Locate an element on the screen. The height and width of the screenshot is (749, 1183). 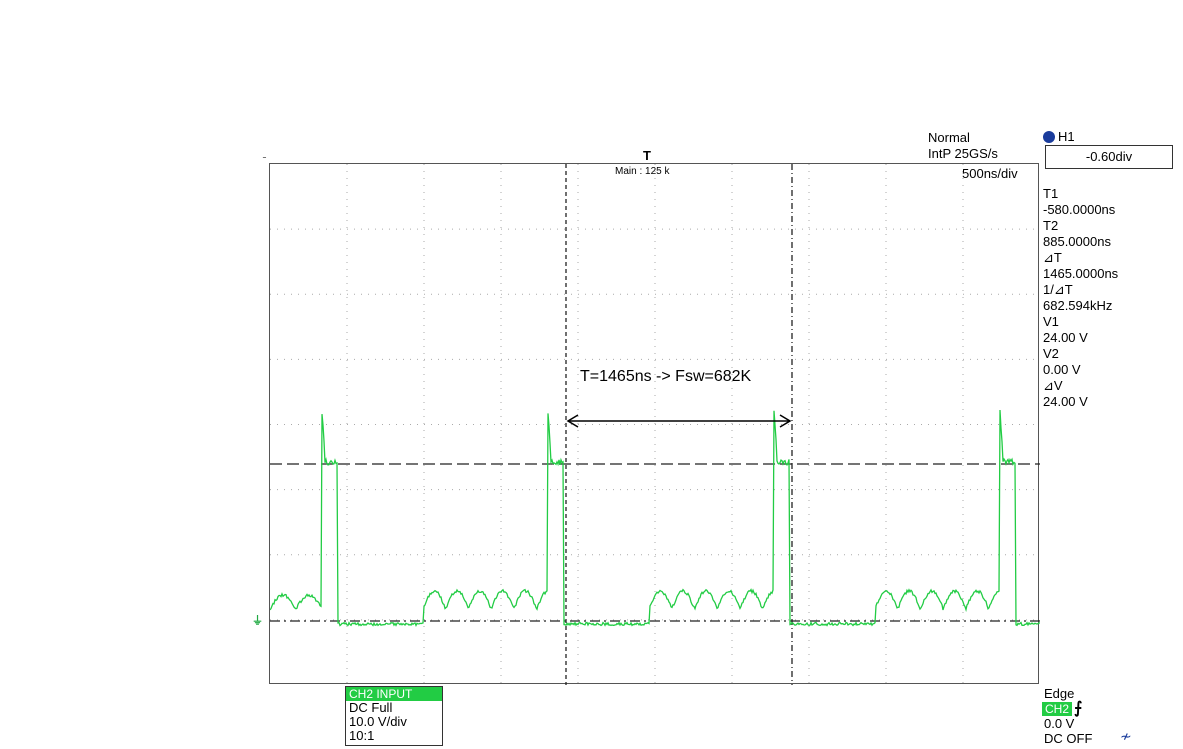
trigger-mode-label: Edge is located at coordinates (1059, 693).